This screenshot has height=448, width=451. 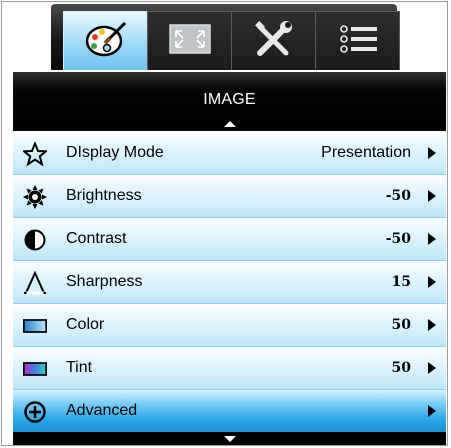 I want to click on menu-item-label: Advanced, so click(x=102, y=410).